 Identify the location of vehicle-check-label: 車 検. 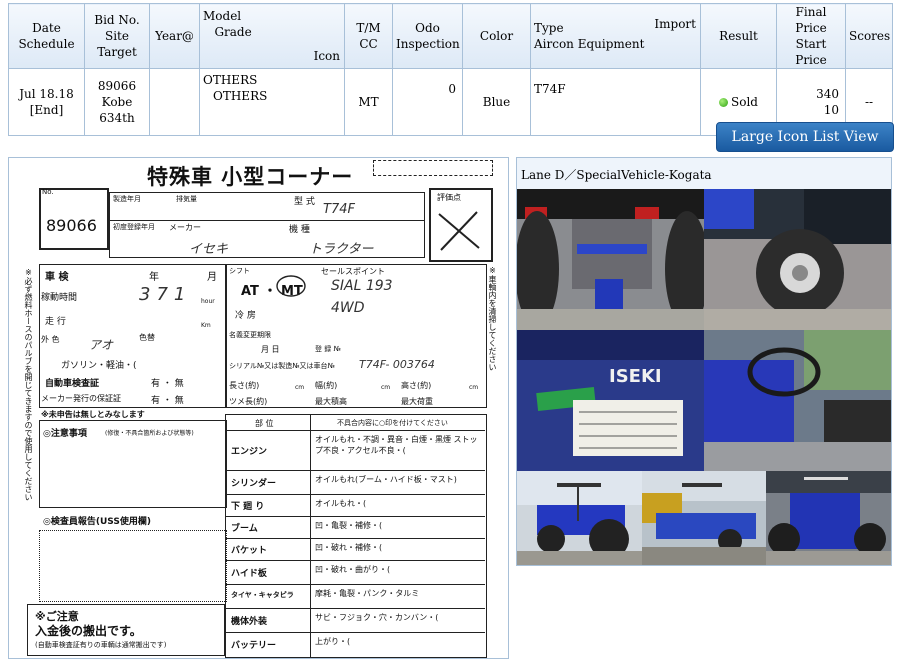
(57, 277).